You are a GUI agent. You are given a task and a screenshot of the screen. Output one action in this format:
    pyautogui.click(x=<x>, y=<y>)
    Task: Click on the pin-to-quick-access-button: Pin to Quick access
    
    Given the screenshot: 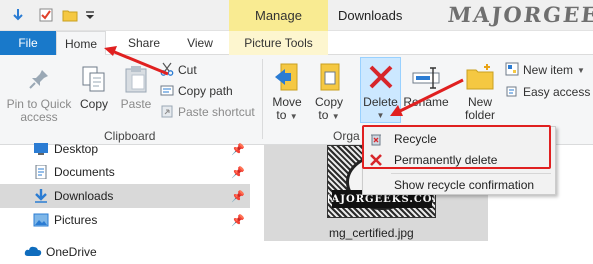 What is the action you would take?
    pyautogui.click(x=39, y=93)
    